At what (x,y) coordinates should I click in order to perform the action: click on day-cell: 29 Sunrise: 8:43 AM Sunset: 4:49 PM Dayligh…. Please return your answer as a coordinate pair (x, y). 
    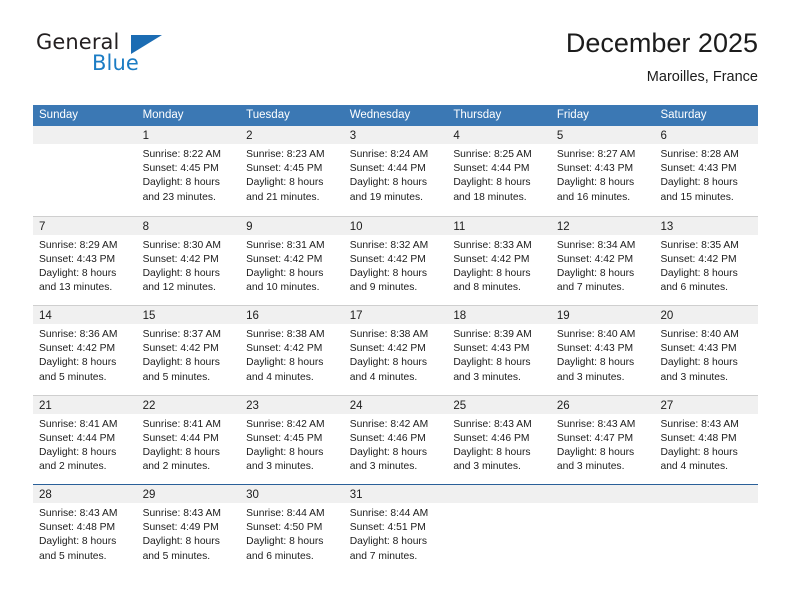
    Looking at the image, I should click on (188, 529).